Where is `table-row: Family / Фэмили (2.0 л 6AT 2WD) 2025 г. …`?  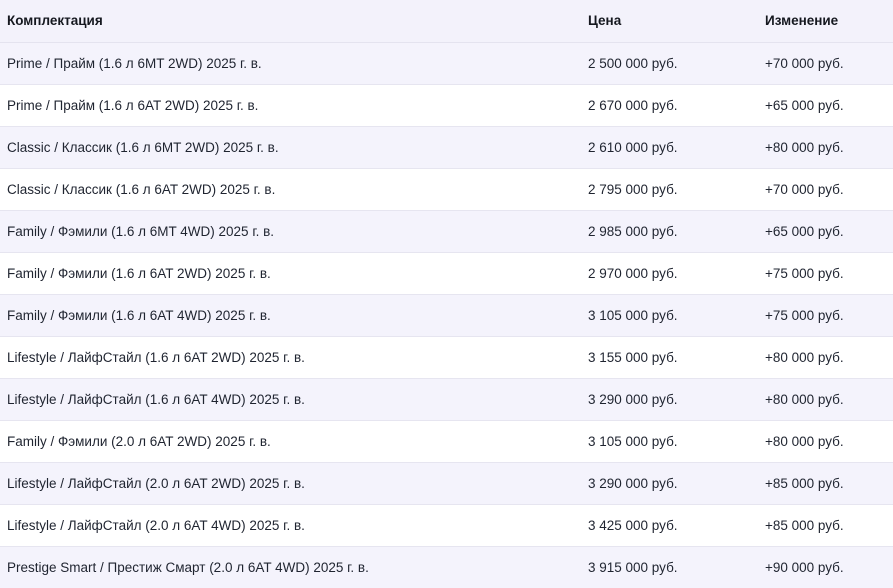 table-row: Family / Фэмили (2.0 л 6AT 2WD) 2025 г. … is located at coordinates (446, 441).